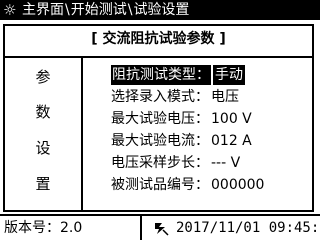  I want to click on version-label: 版本号：2.0, so click(43, 228).